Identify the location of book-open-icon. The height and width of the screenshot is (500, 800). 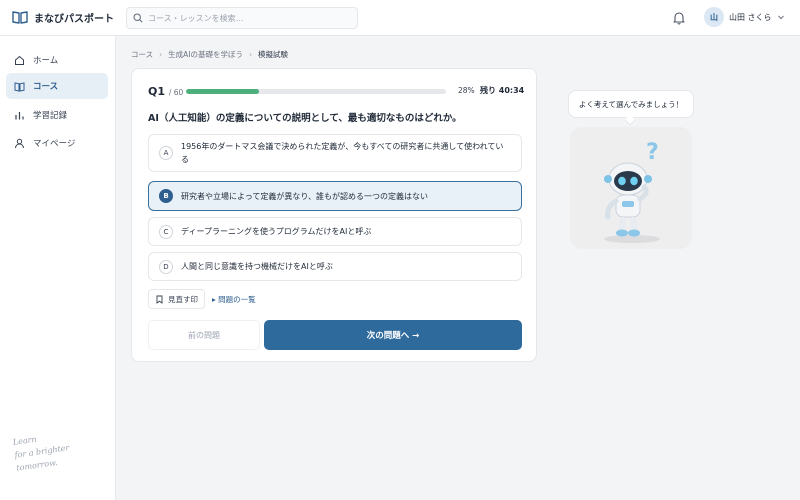
(20, 17).